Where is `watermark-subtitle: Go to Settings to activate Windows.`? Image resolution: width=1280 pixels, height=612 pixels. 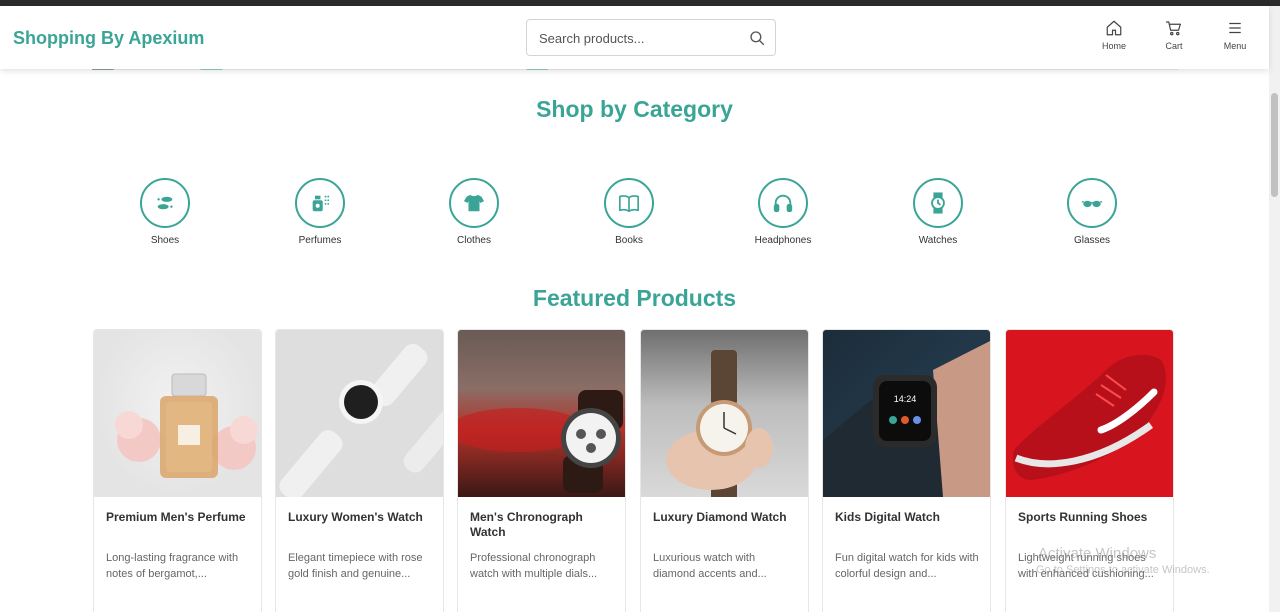 watermark-subtitle: Go to Settings to activate Windows. is located at coordinates (1123, 570).